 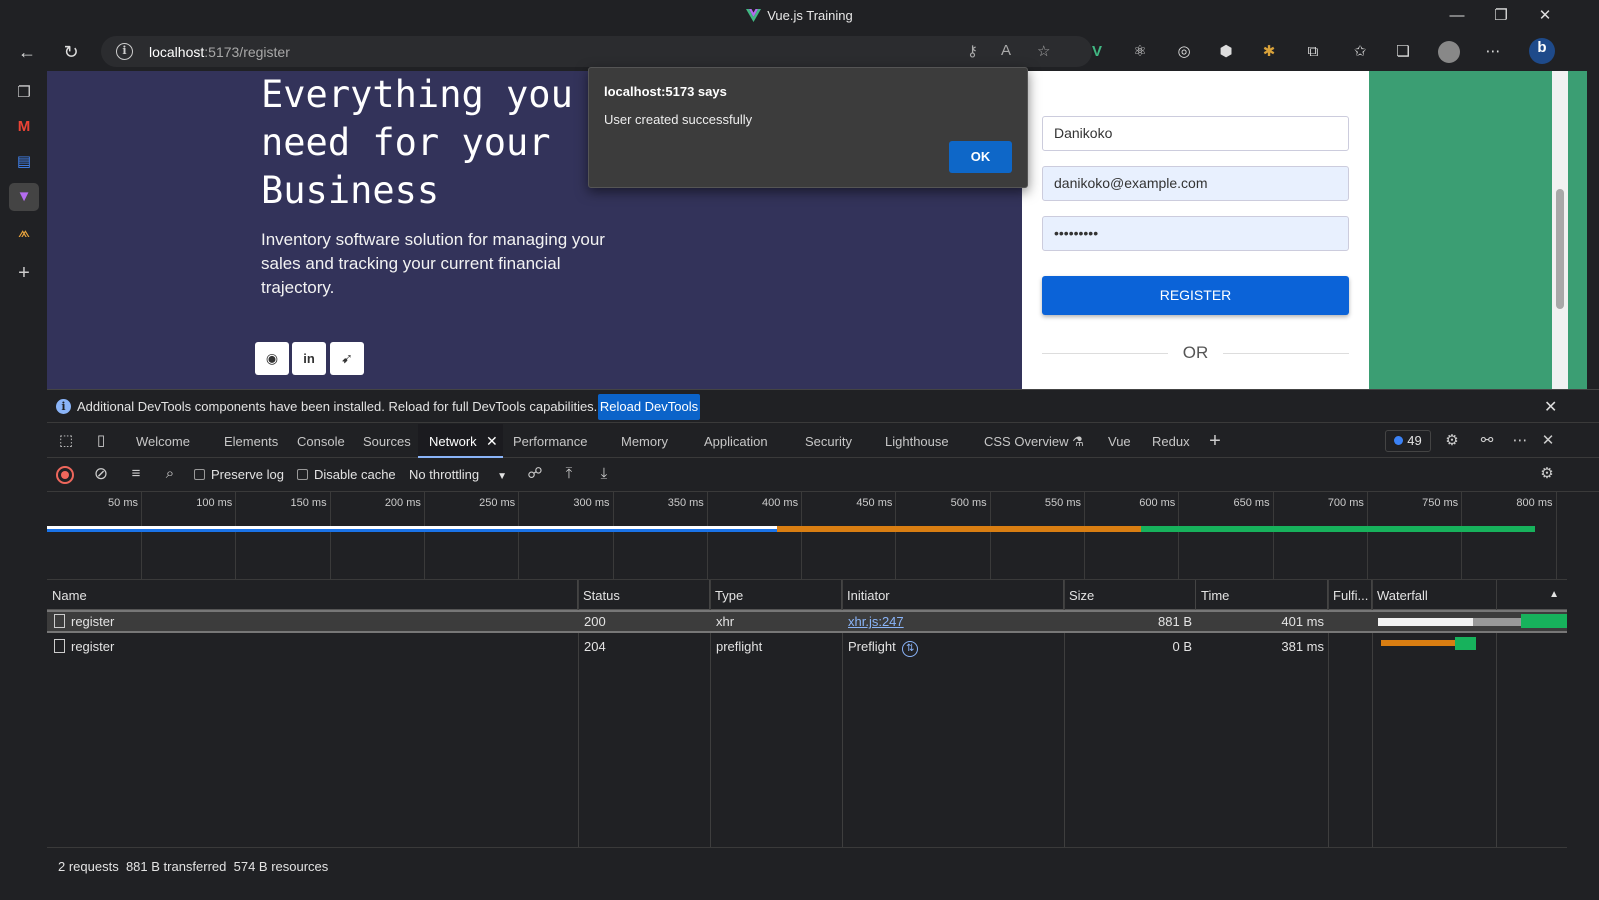 I want to click on summary-requests: 2 requests, so click(x=88, y=866).